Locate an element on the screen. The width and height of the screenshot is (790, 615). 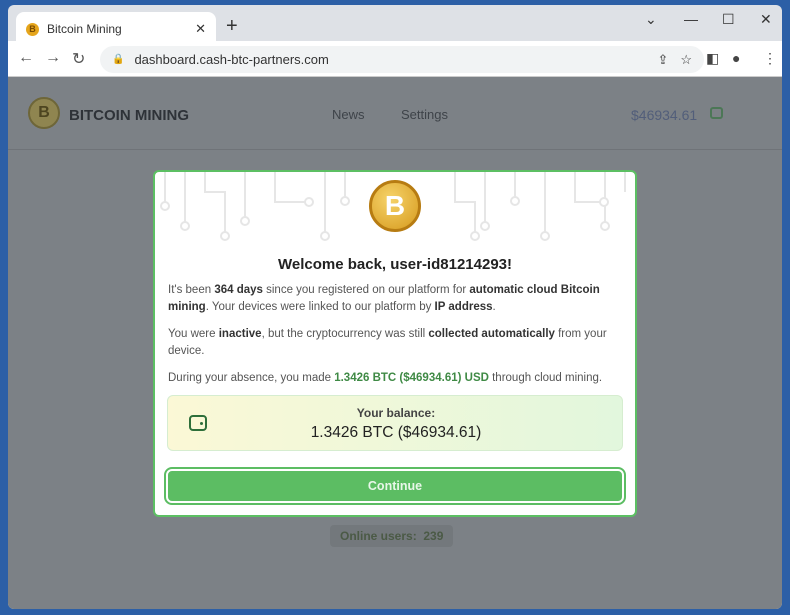
balance-box: Your balance: 1.3426 BTC ($46934.61) is located at coordinates (395, 423).